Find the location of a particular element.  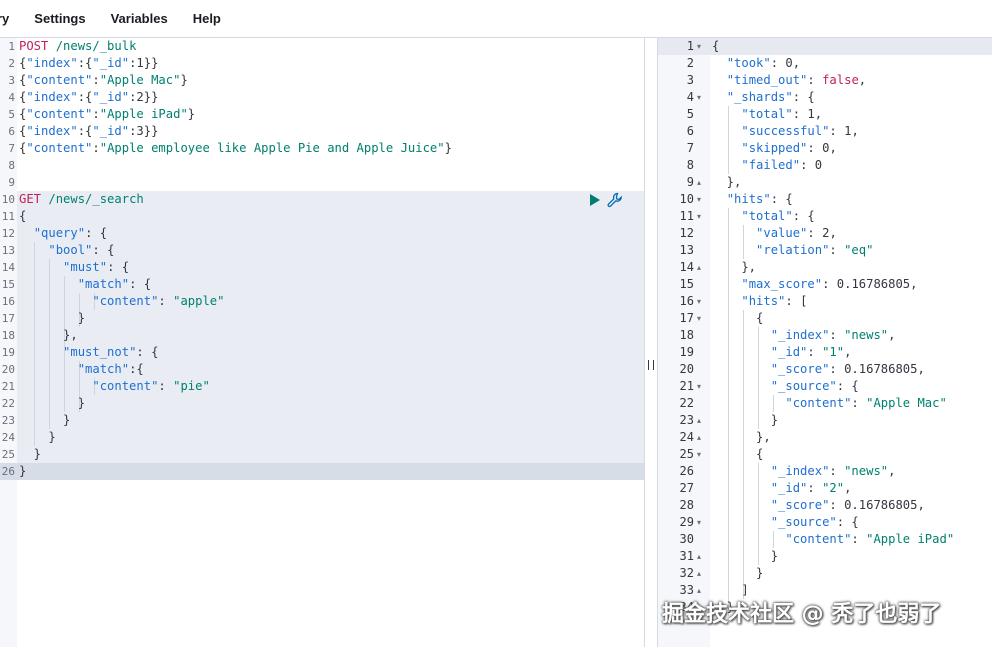

line-number: 8 is located at coordinates (11, 165).